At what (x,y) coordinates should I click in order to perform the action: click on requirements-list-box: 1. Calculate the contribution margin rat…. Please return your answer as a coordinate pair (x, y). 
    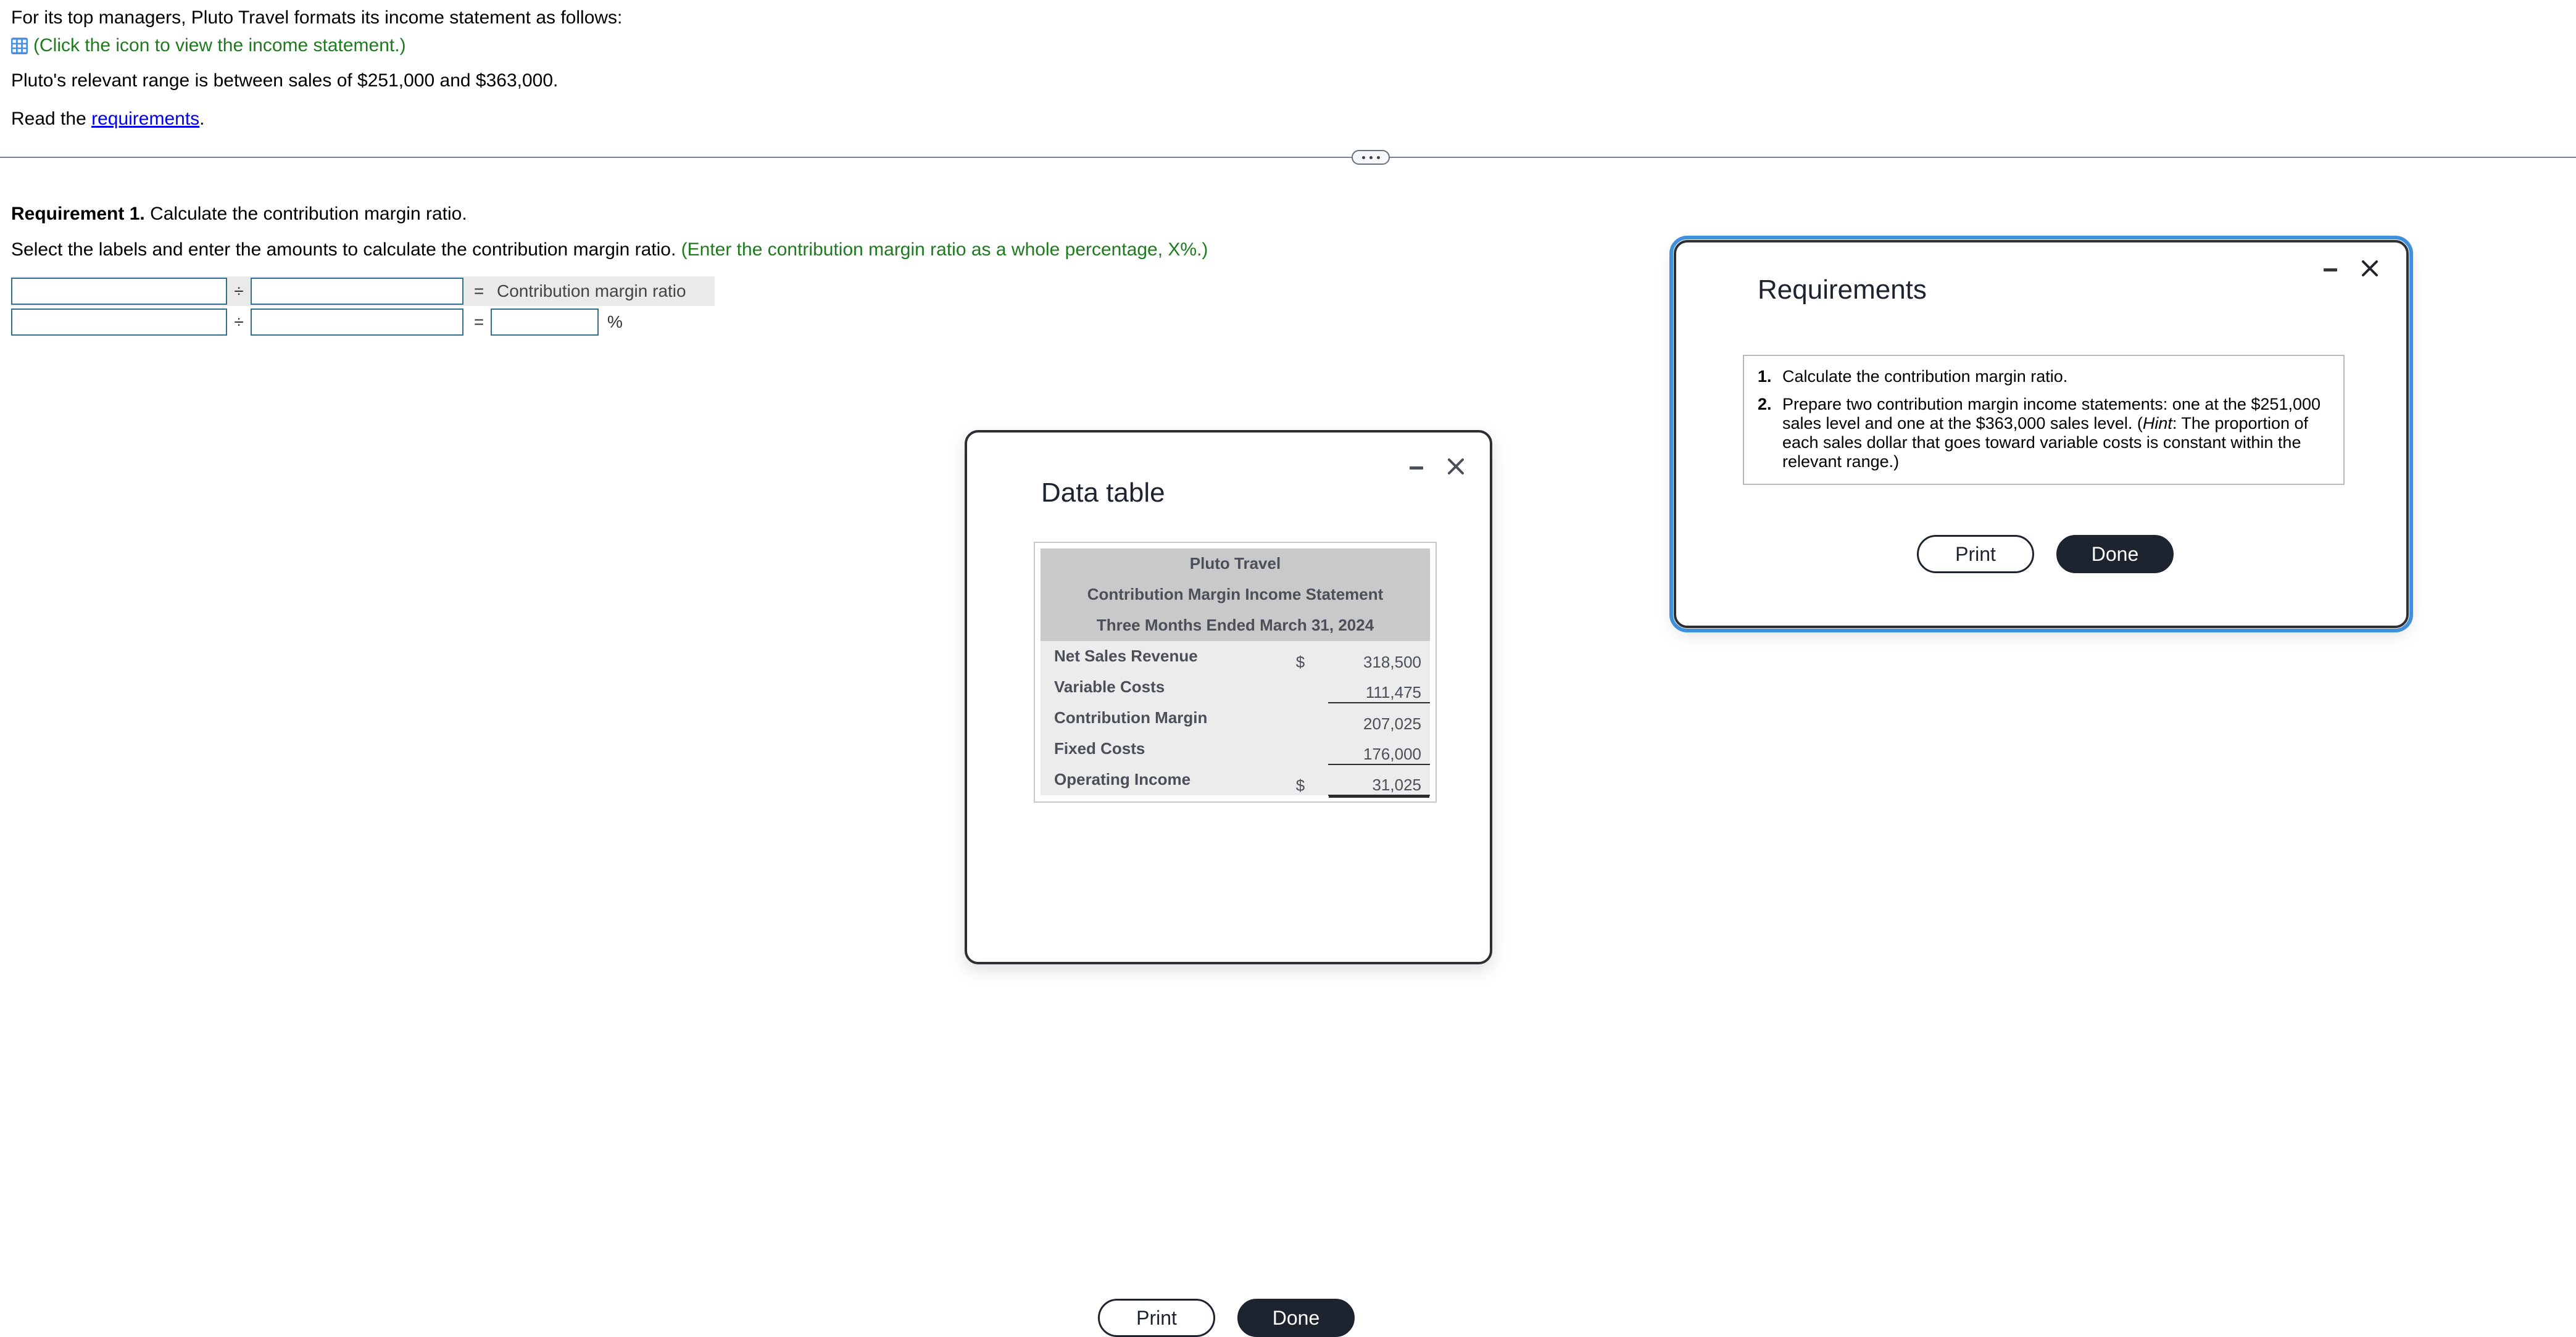
    Looking at the image, I should click on (2044, 420).